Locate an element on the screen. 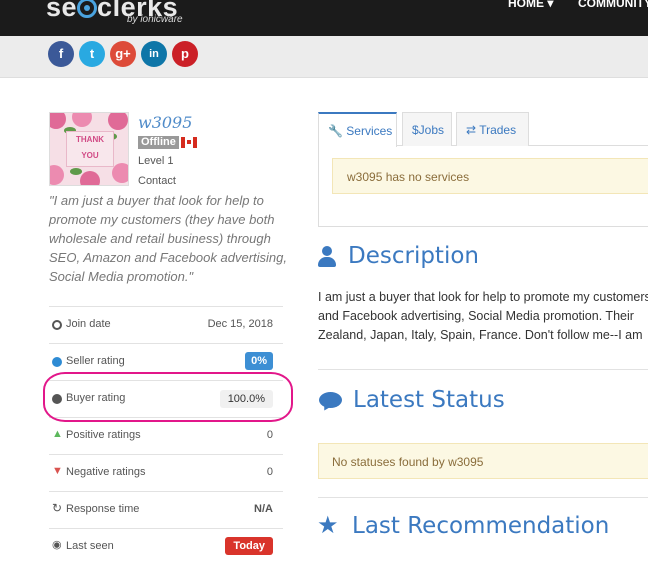  user-icon is located at coordinates (327, 257).